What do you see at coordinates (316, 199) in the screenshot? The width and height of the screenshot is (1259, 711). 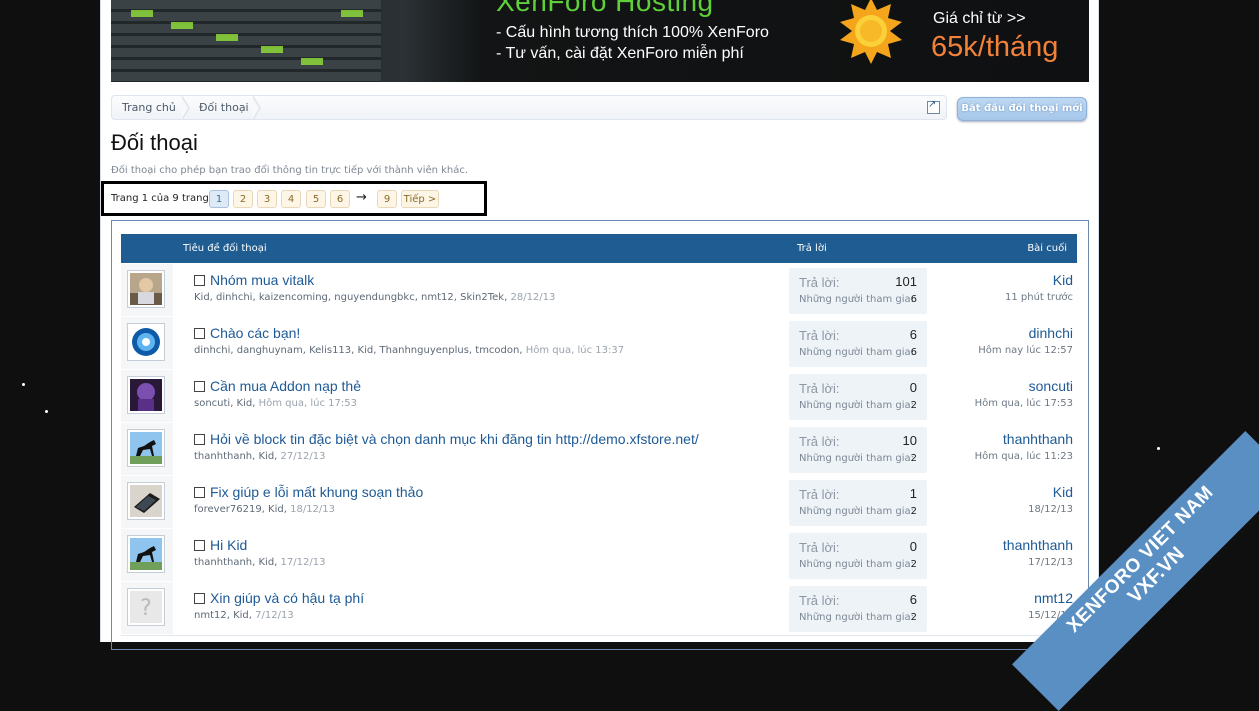 I see `page-link-5: 5` at bounding box center [316, 199].